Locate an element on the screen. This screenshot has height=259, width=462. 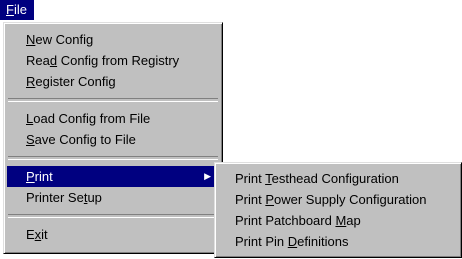
menu-item-read-config-from-registry: Read Config from Registry is located at coordinates (113, 60).